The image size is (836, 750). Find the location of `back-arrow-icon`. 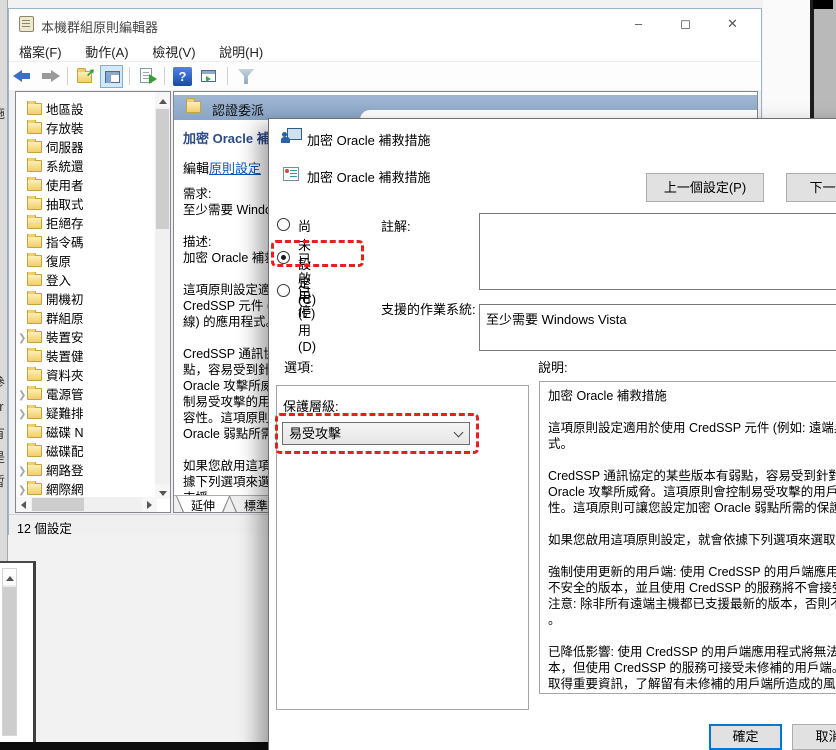

back-arrow-icon is located at coordinates (23, 76).